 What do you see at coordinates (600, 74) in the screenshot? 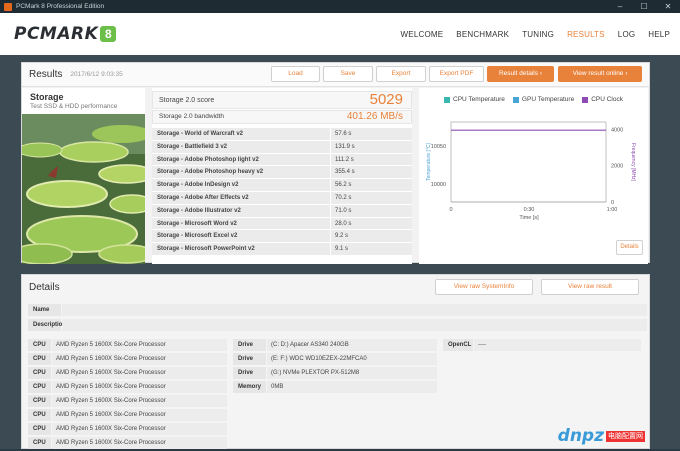
I see `view-result-online-button: View result online ›` at bounding box center [600, 74].